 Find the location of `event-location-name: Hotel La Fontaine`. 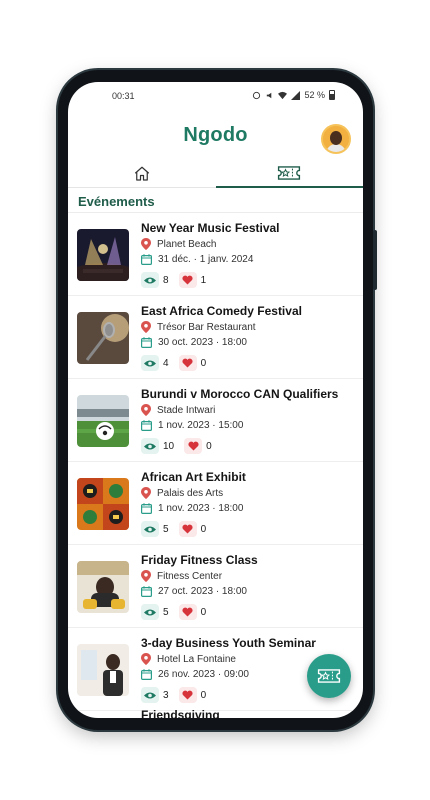

event-location-name: Hotel La Fontaine is located at coordinates (196, 659).